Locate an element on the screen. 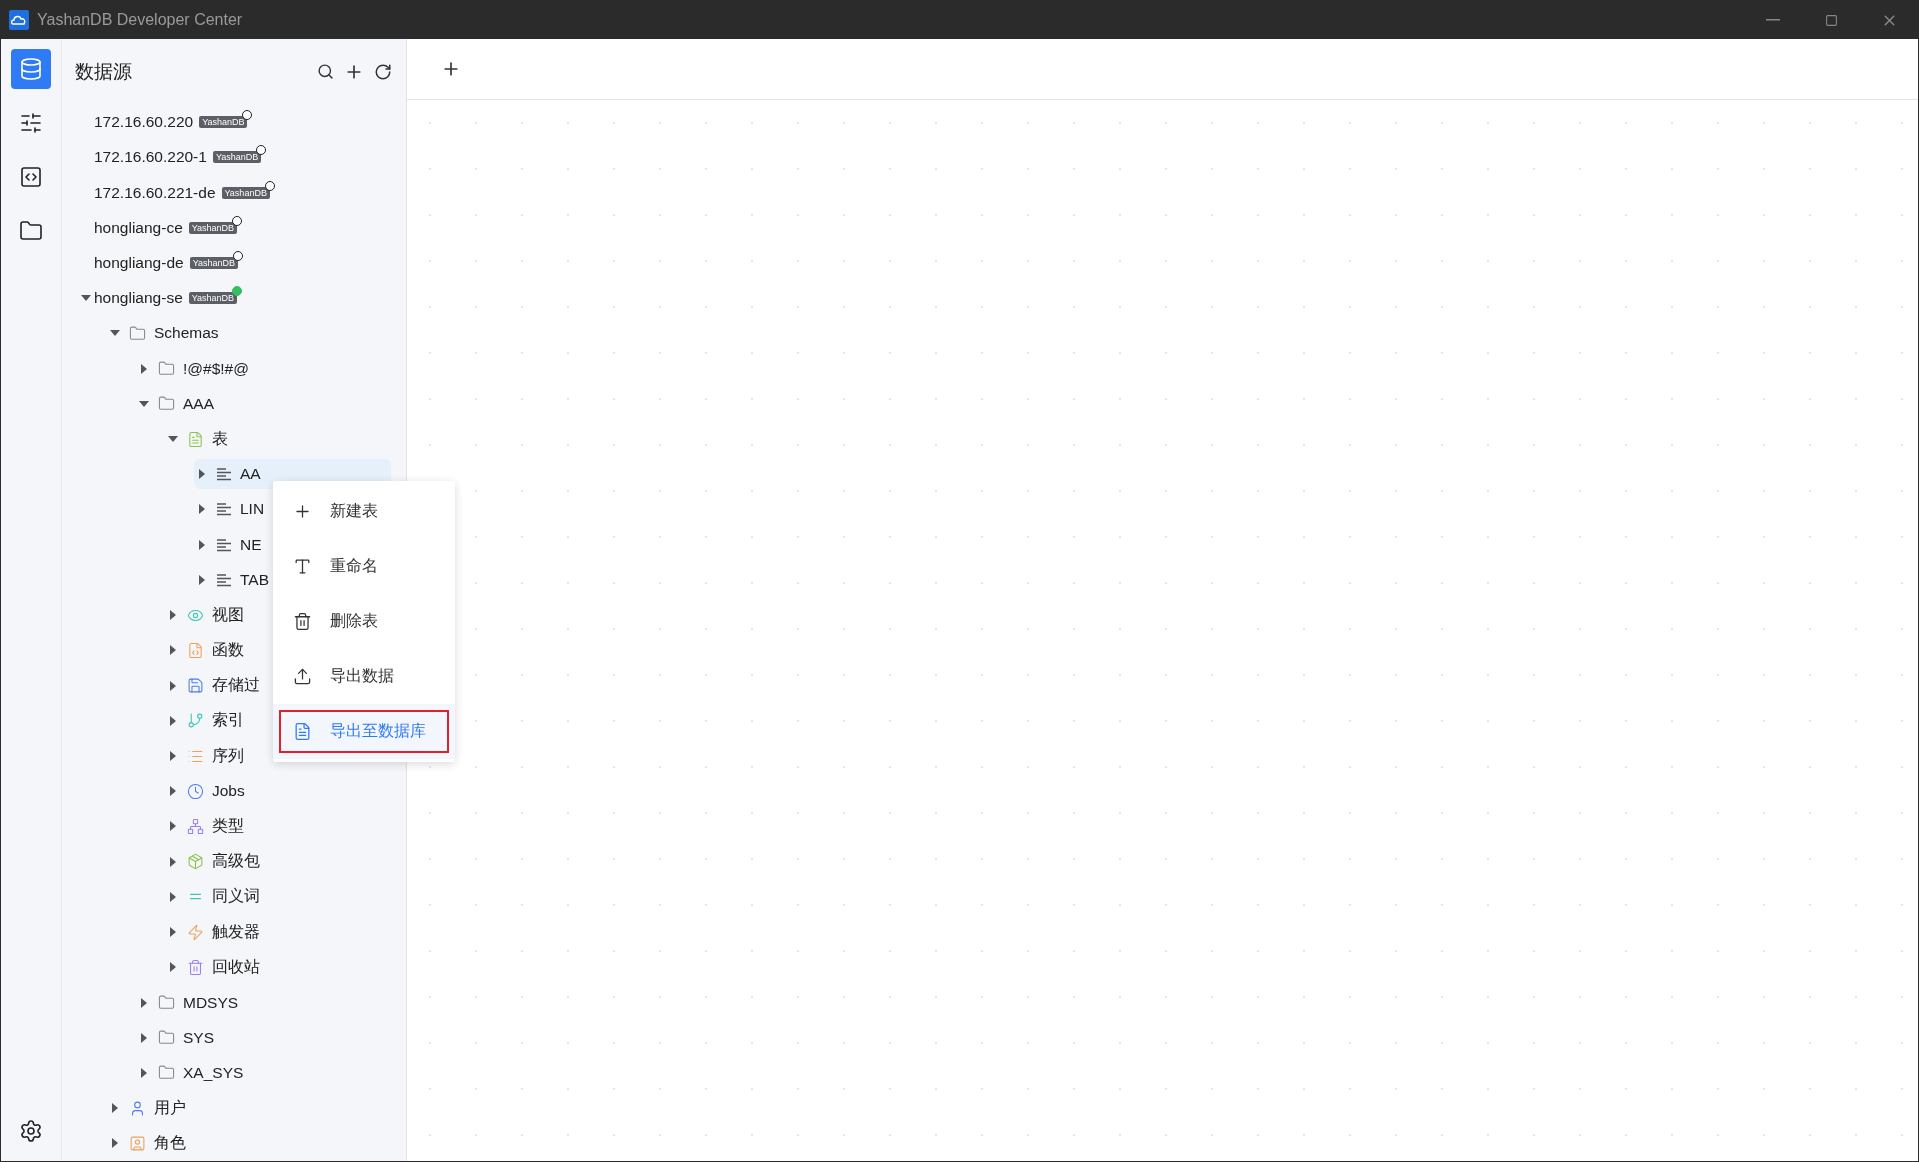 This screenshot has height=1162, width=1919. tree-item: 用户 is located at coordinates (170, 1108).